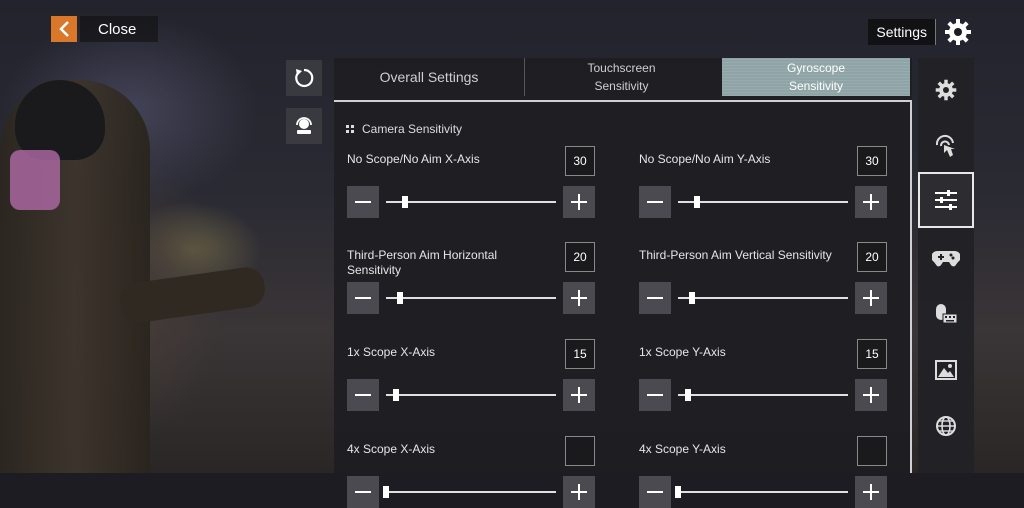 Image resolution: width=1024 pixels, height=508 pixels. I want to click on sidebar-item-controls, so click(946, 258).